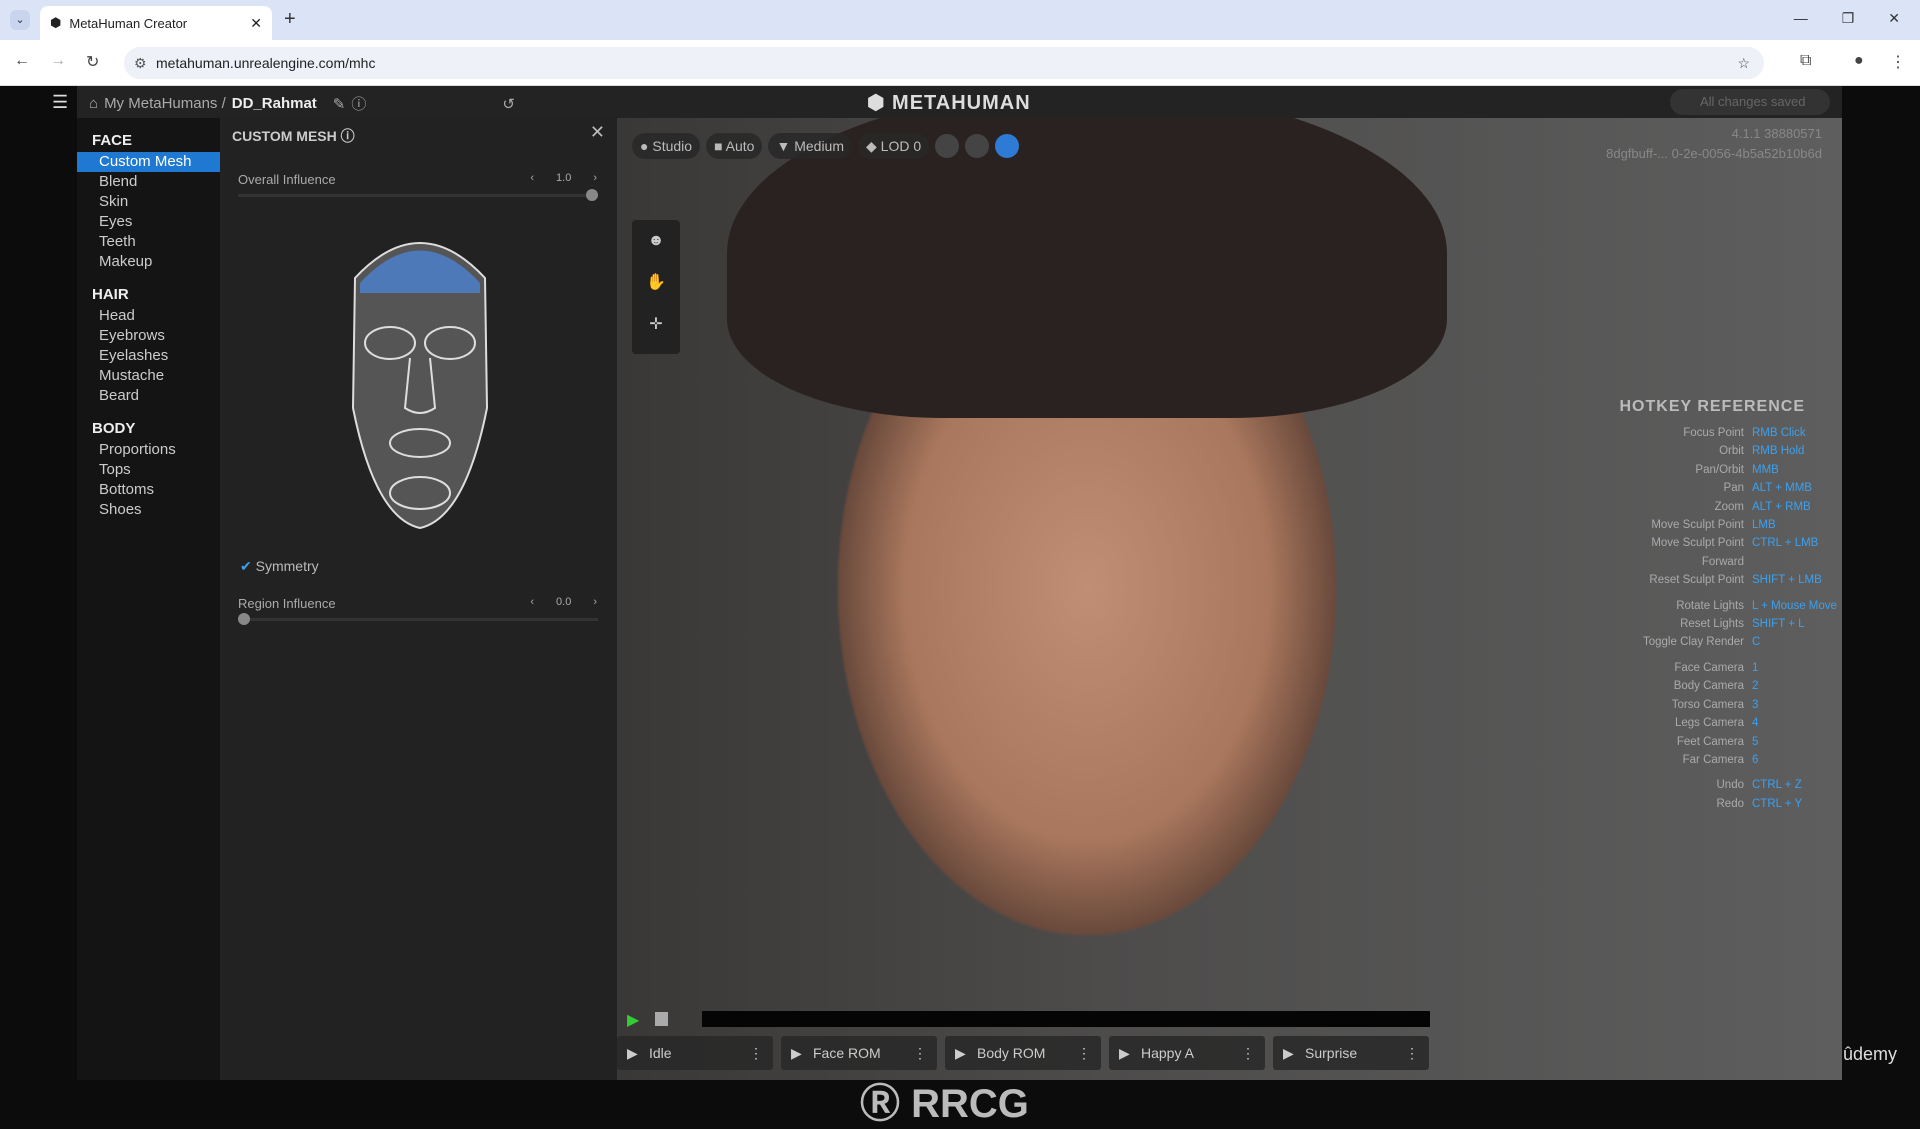 The height and width of the screenshot is (1129, 1920). Describe the element at coordinates (165, 103) in the screenshot. I see `breadcrumb-root: My MetaHumans /` at that location.